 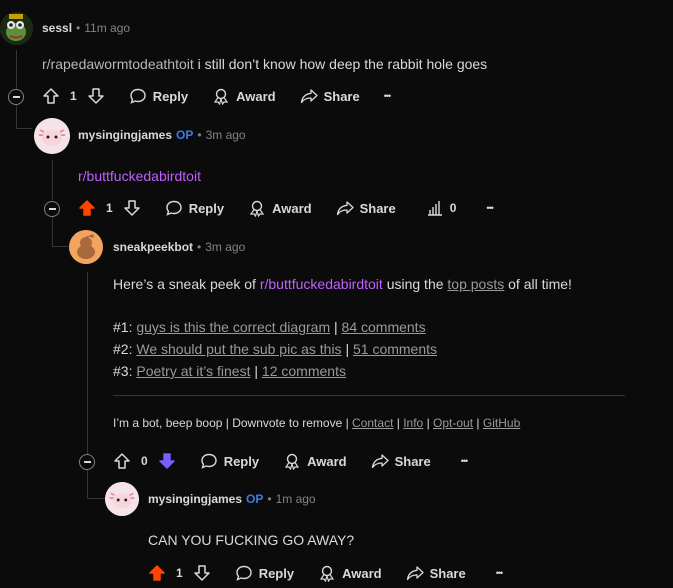 I want to click on comment-body: CAN YOU FUCKING GO AWAY?, so click(x=251, y=540).